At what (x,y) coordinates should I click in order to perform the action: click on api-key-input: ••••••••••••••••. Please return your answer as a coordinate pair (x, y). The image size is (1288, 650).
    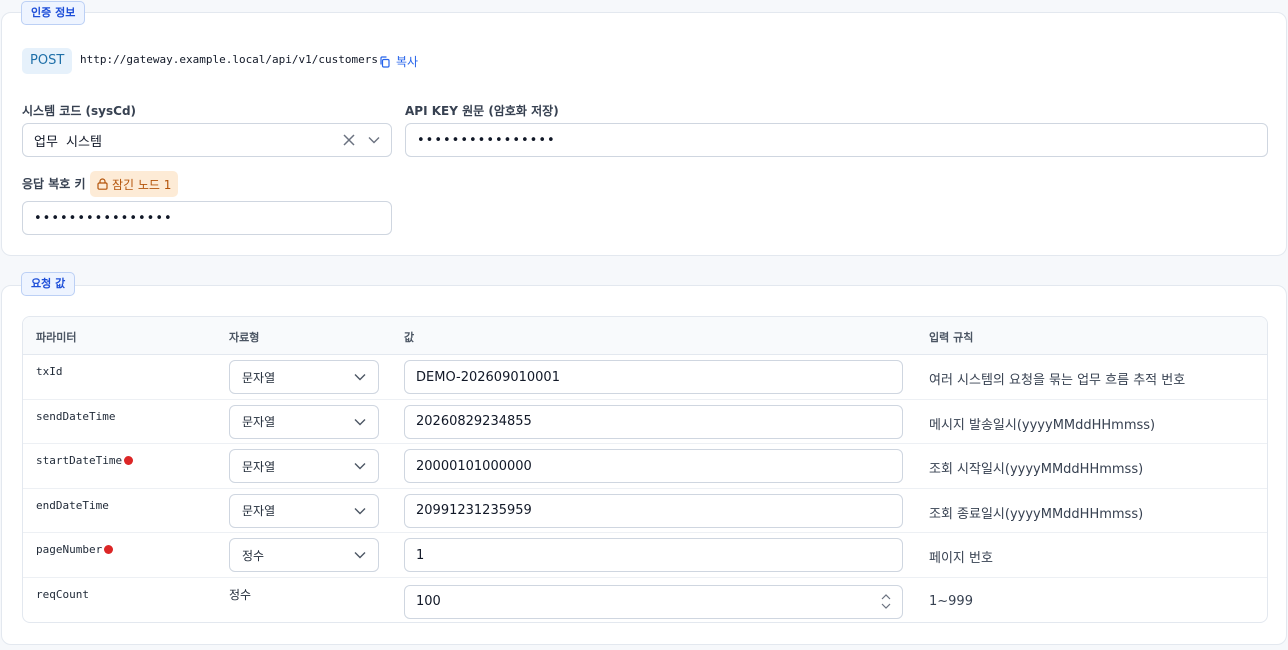
    Looking at the image, I should click on (836, 140).